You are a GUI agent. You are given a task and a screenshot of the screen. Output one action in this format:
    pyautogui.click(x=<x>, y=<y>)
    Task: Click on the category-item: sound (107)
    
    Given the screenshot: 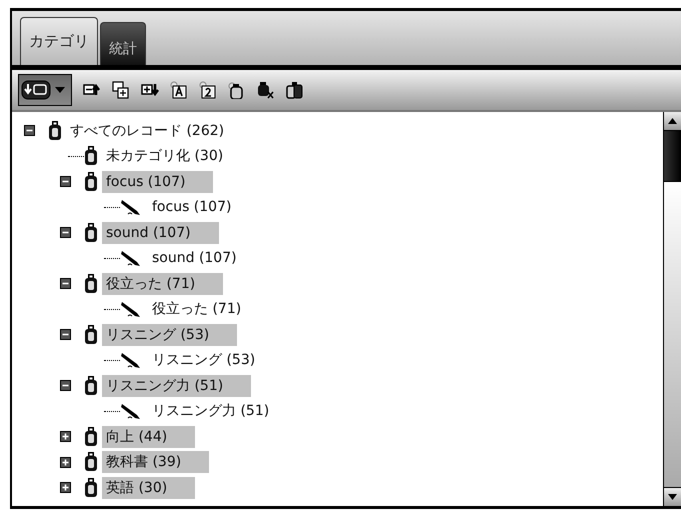 What is the action you would take?
    pyautogui.click(x=160, y=233)
    